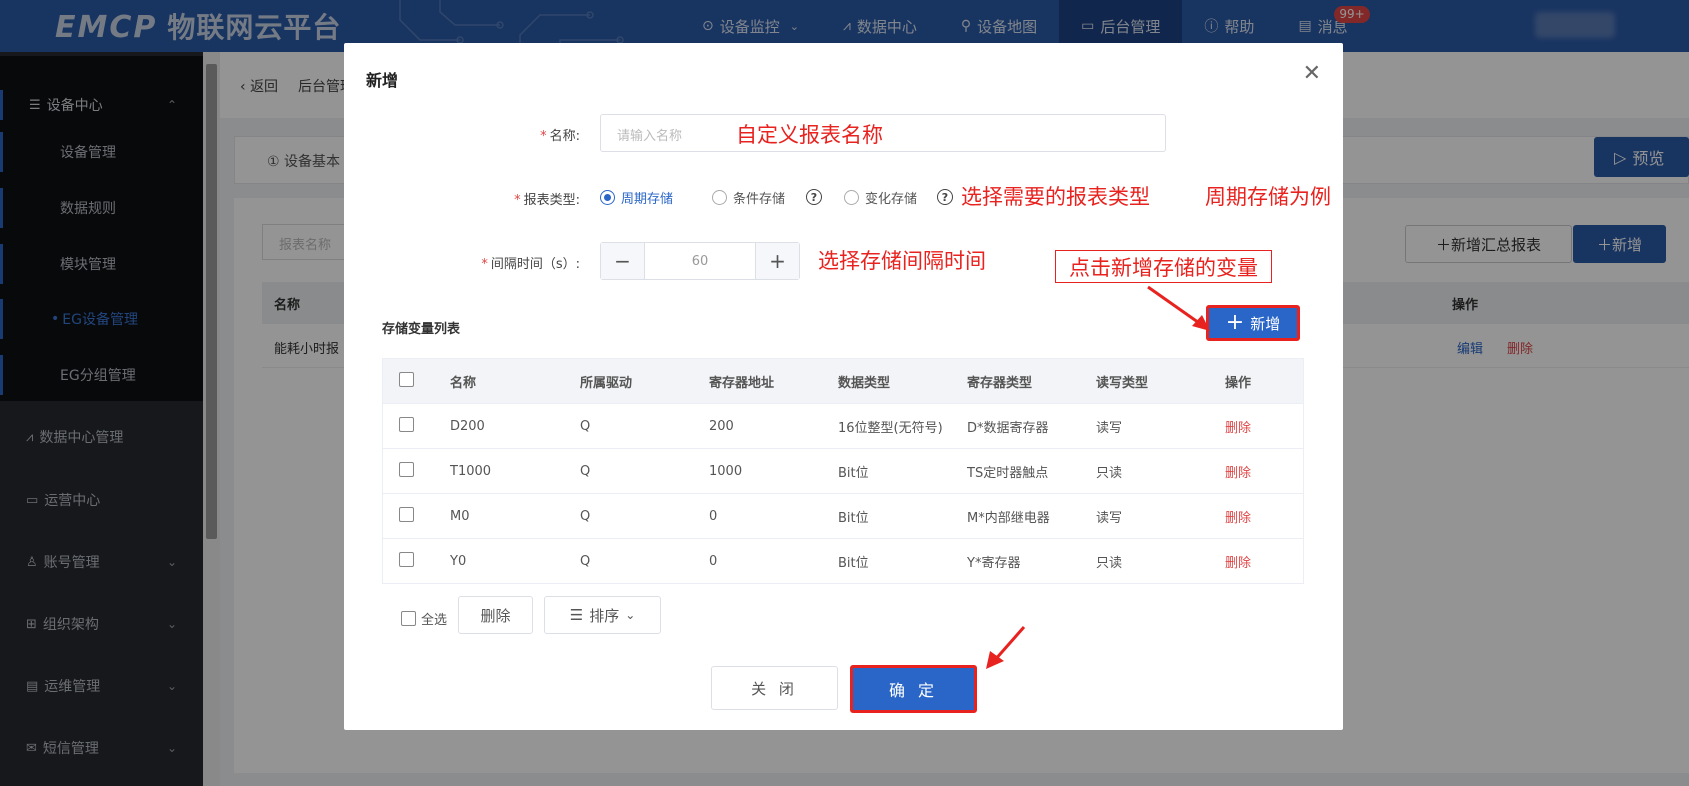 The width and height of the screenshot is (1689, 786). Describe the element at coordinates (1268, 197) in the screenshot. I see `annotation-type-example: 周期存储为例` at that location.